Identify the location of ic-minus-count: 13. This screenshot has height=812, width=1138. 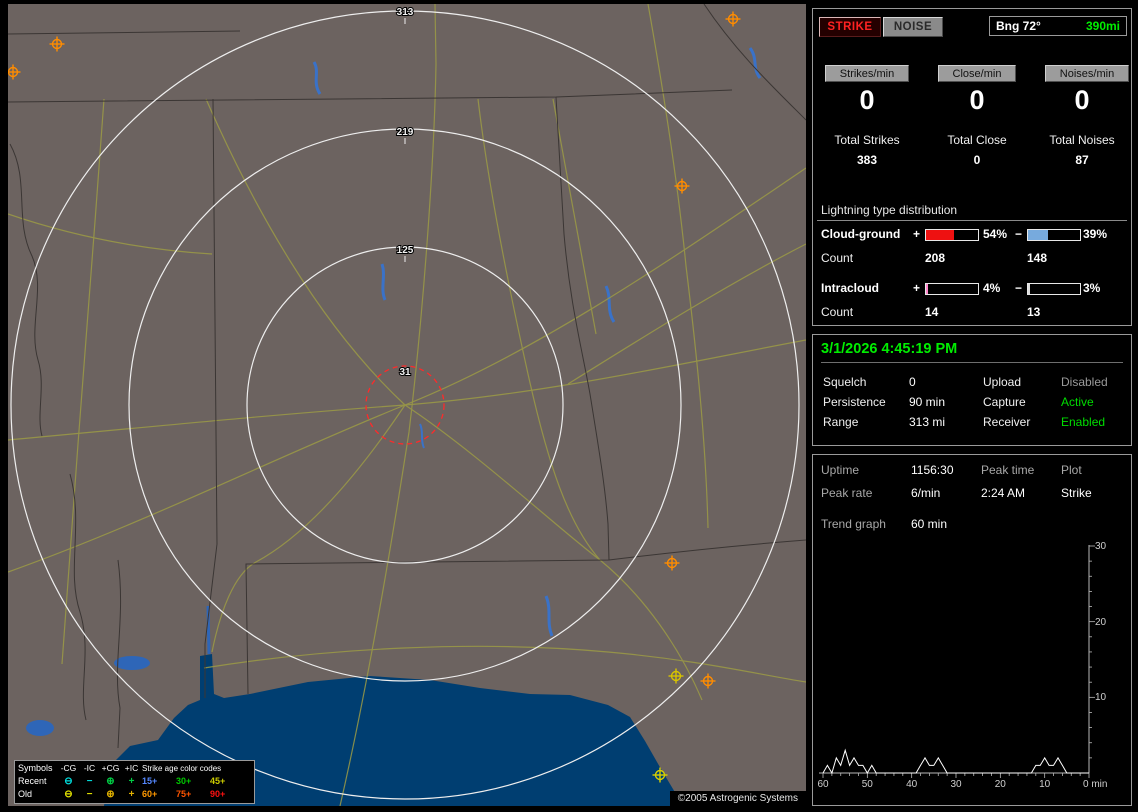
(1034, 312).